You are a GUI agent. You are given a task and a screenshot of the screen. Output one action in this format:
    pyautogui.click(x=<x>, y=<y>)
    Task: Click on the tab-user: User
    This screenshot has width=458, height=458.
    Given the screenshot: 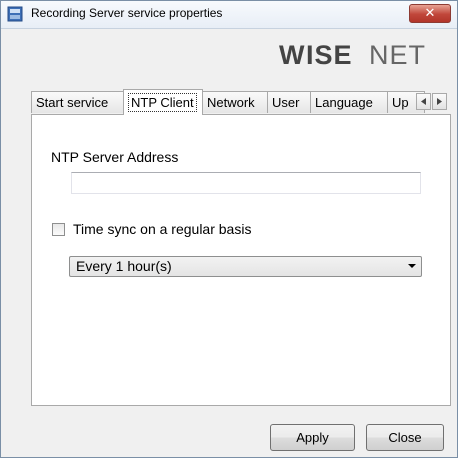 What is the action you would take?
    pyautogui.click(x=289, y=102)
    